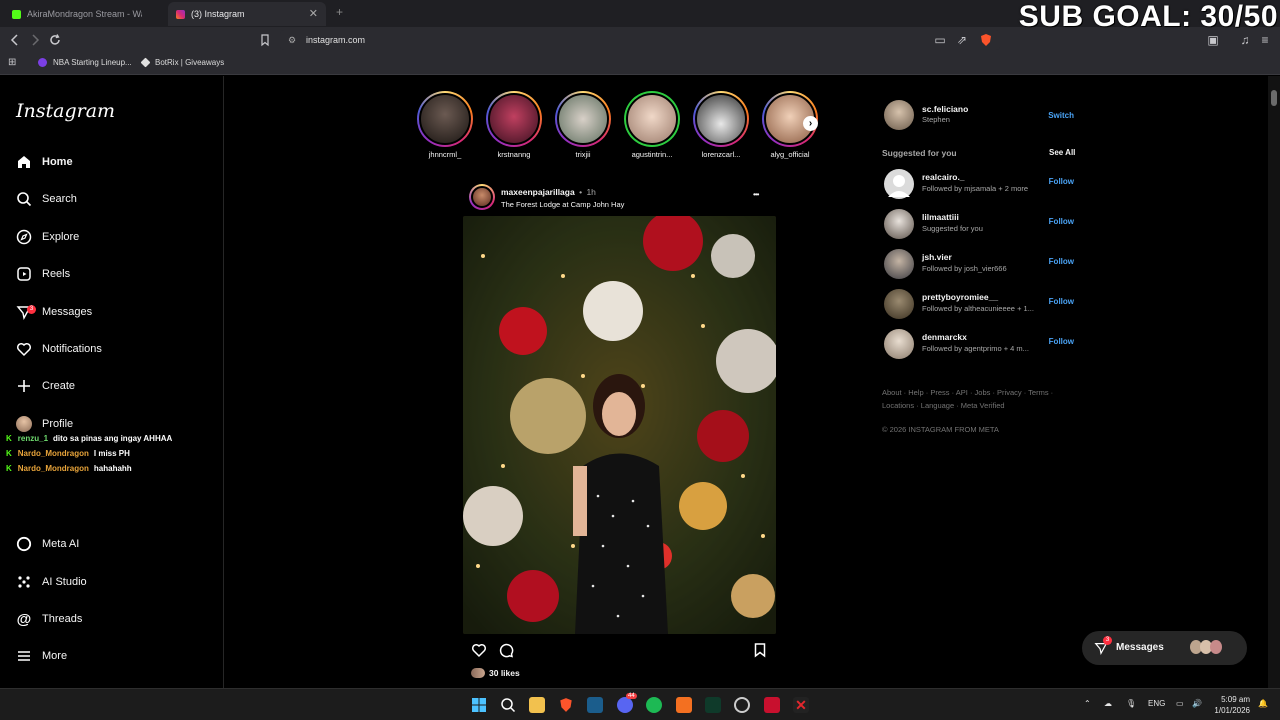  I want to click on nav-profile: Profile, so click(44, 424).